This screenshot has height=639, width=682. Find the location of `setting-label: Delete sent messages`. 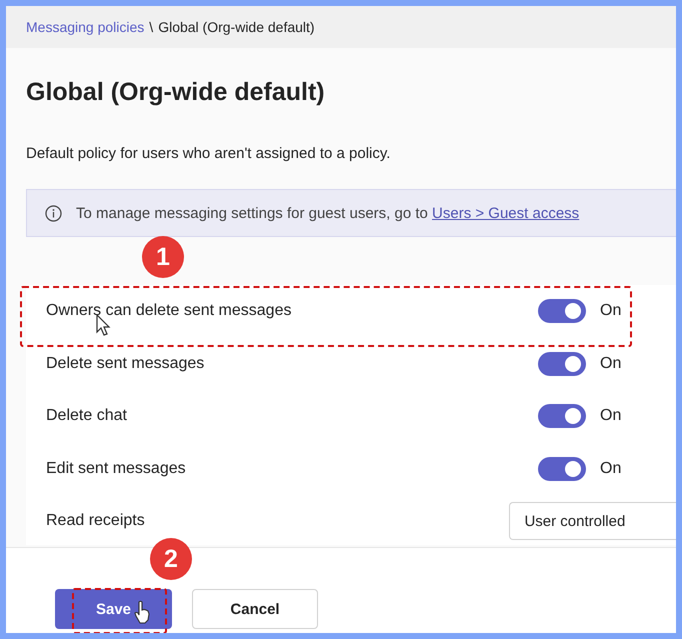

setting-label: Delete sent messages is located at coordinates (126, 363).